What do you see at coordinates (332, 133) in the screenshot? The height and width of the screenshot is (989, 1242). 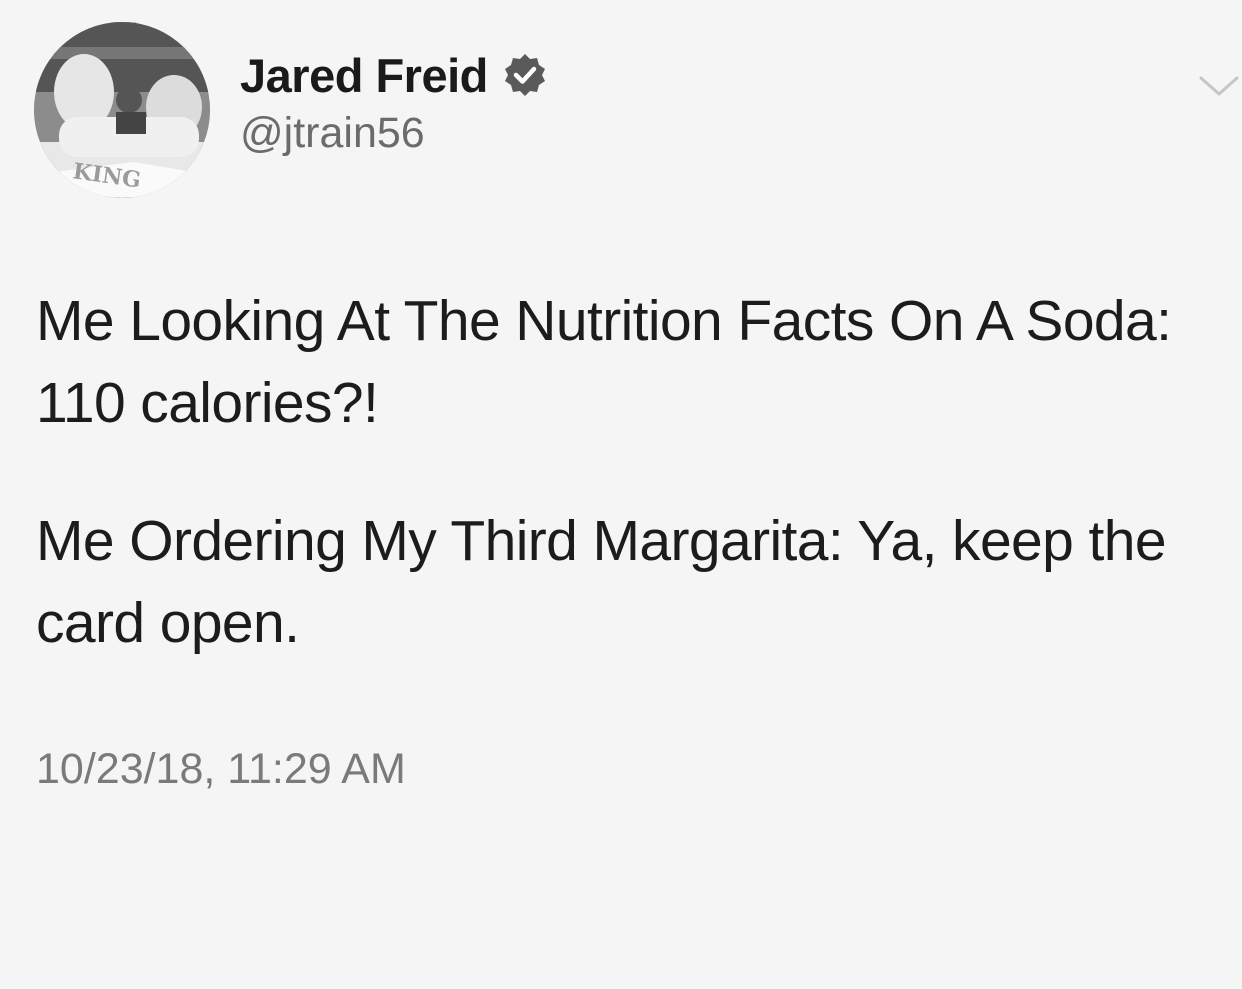 I see `author-handle: @jtrain56` at bounding box center [332, 133].